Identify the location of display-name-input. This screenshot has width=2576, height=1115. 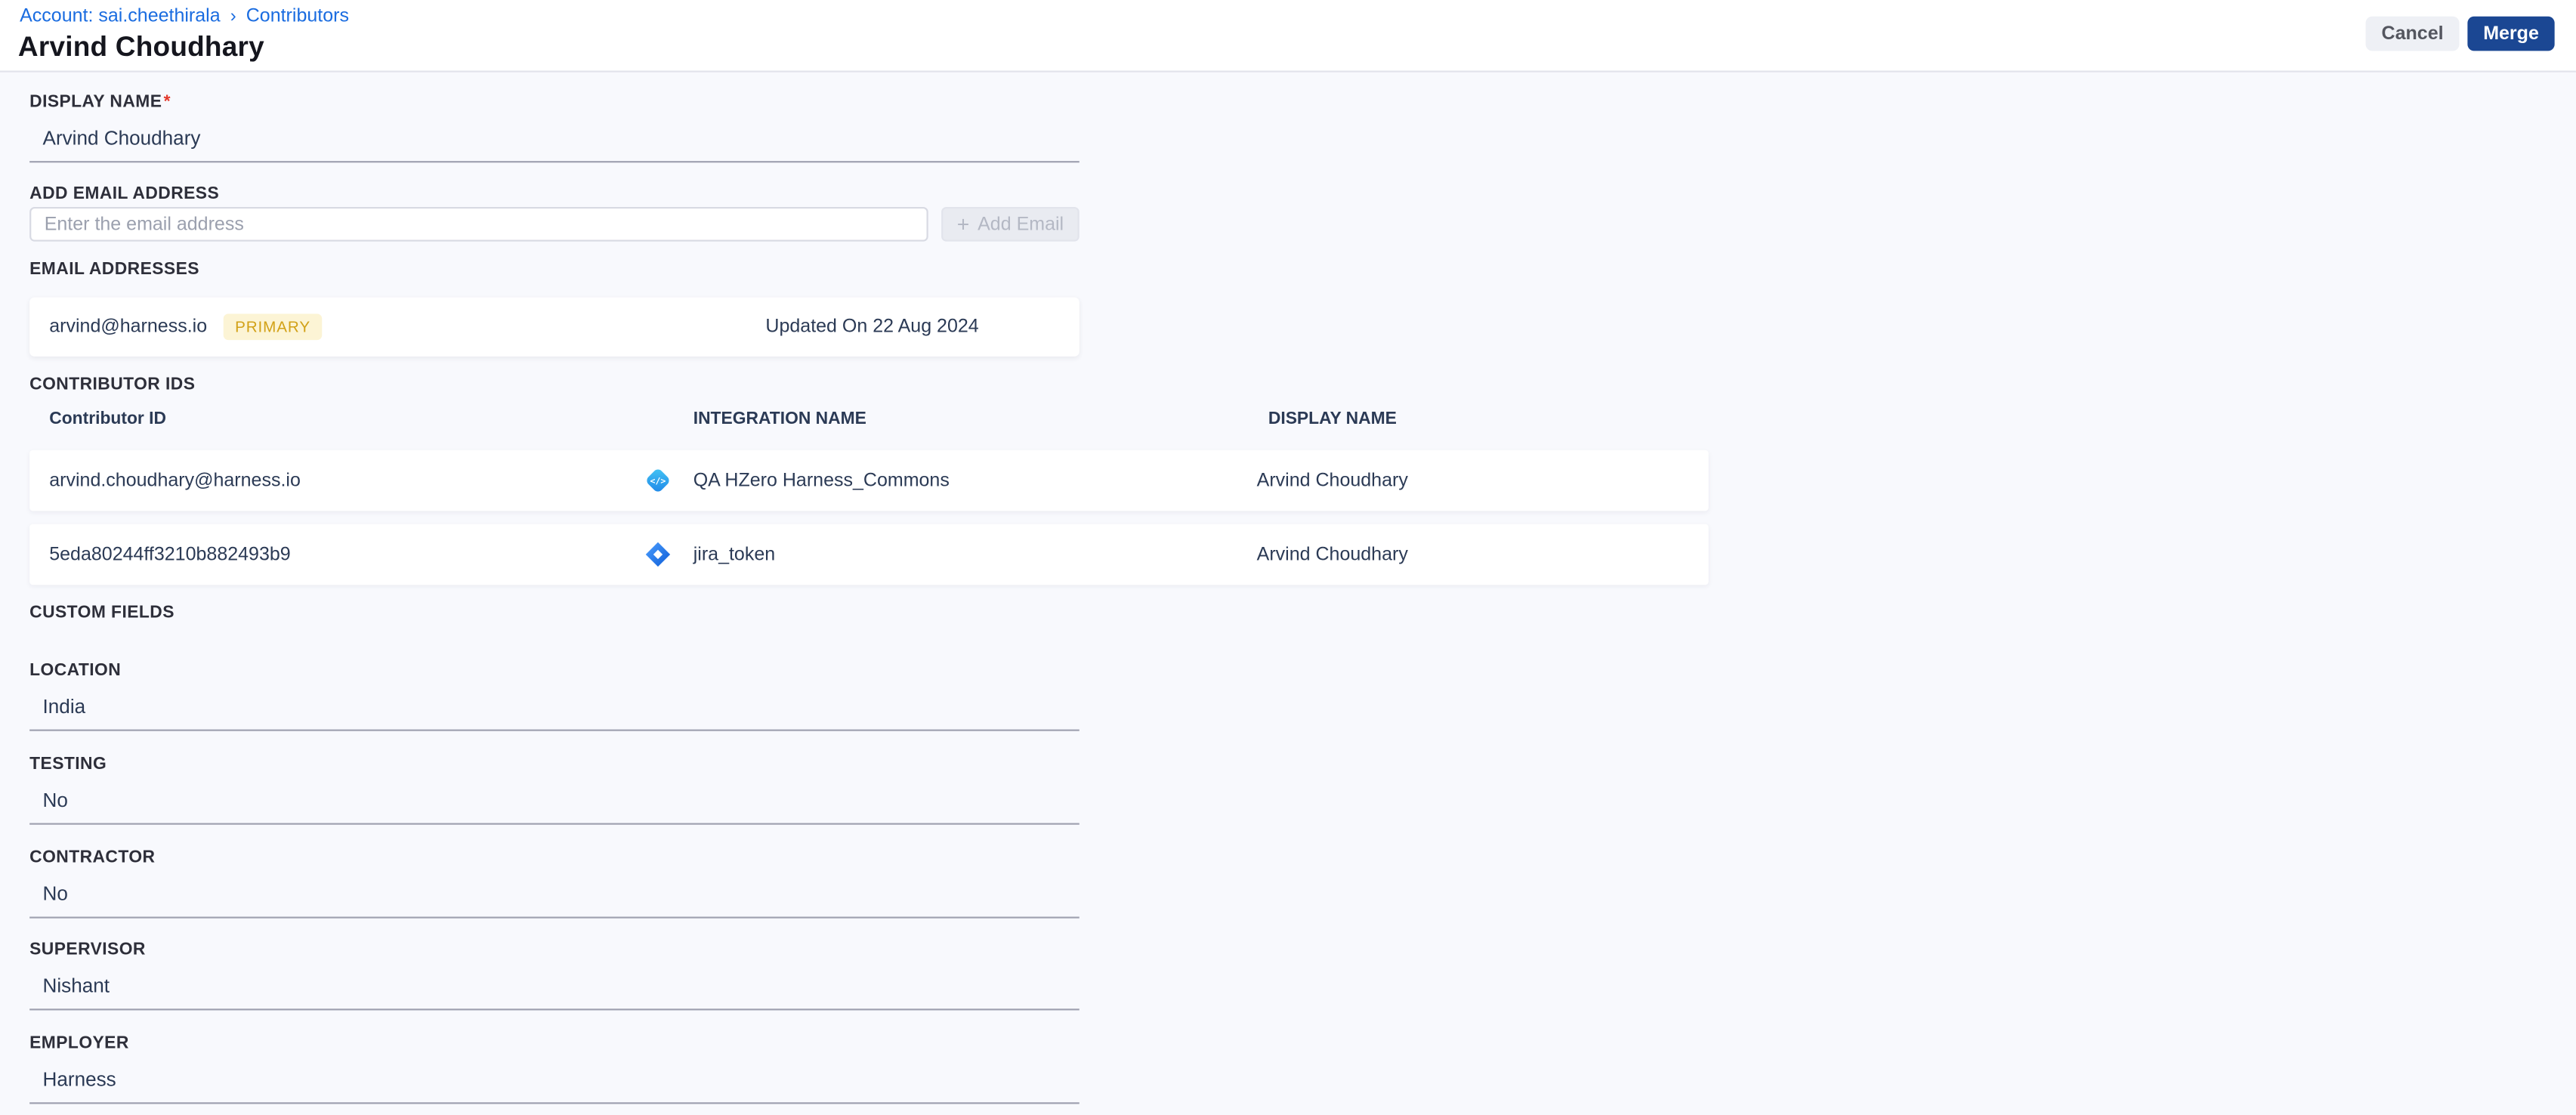
(554, 139).